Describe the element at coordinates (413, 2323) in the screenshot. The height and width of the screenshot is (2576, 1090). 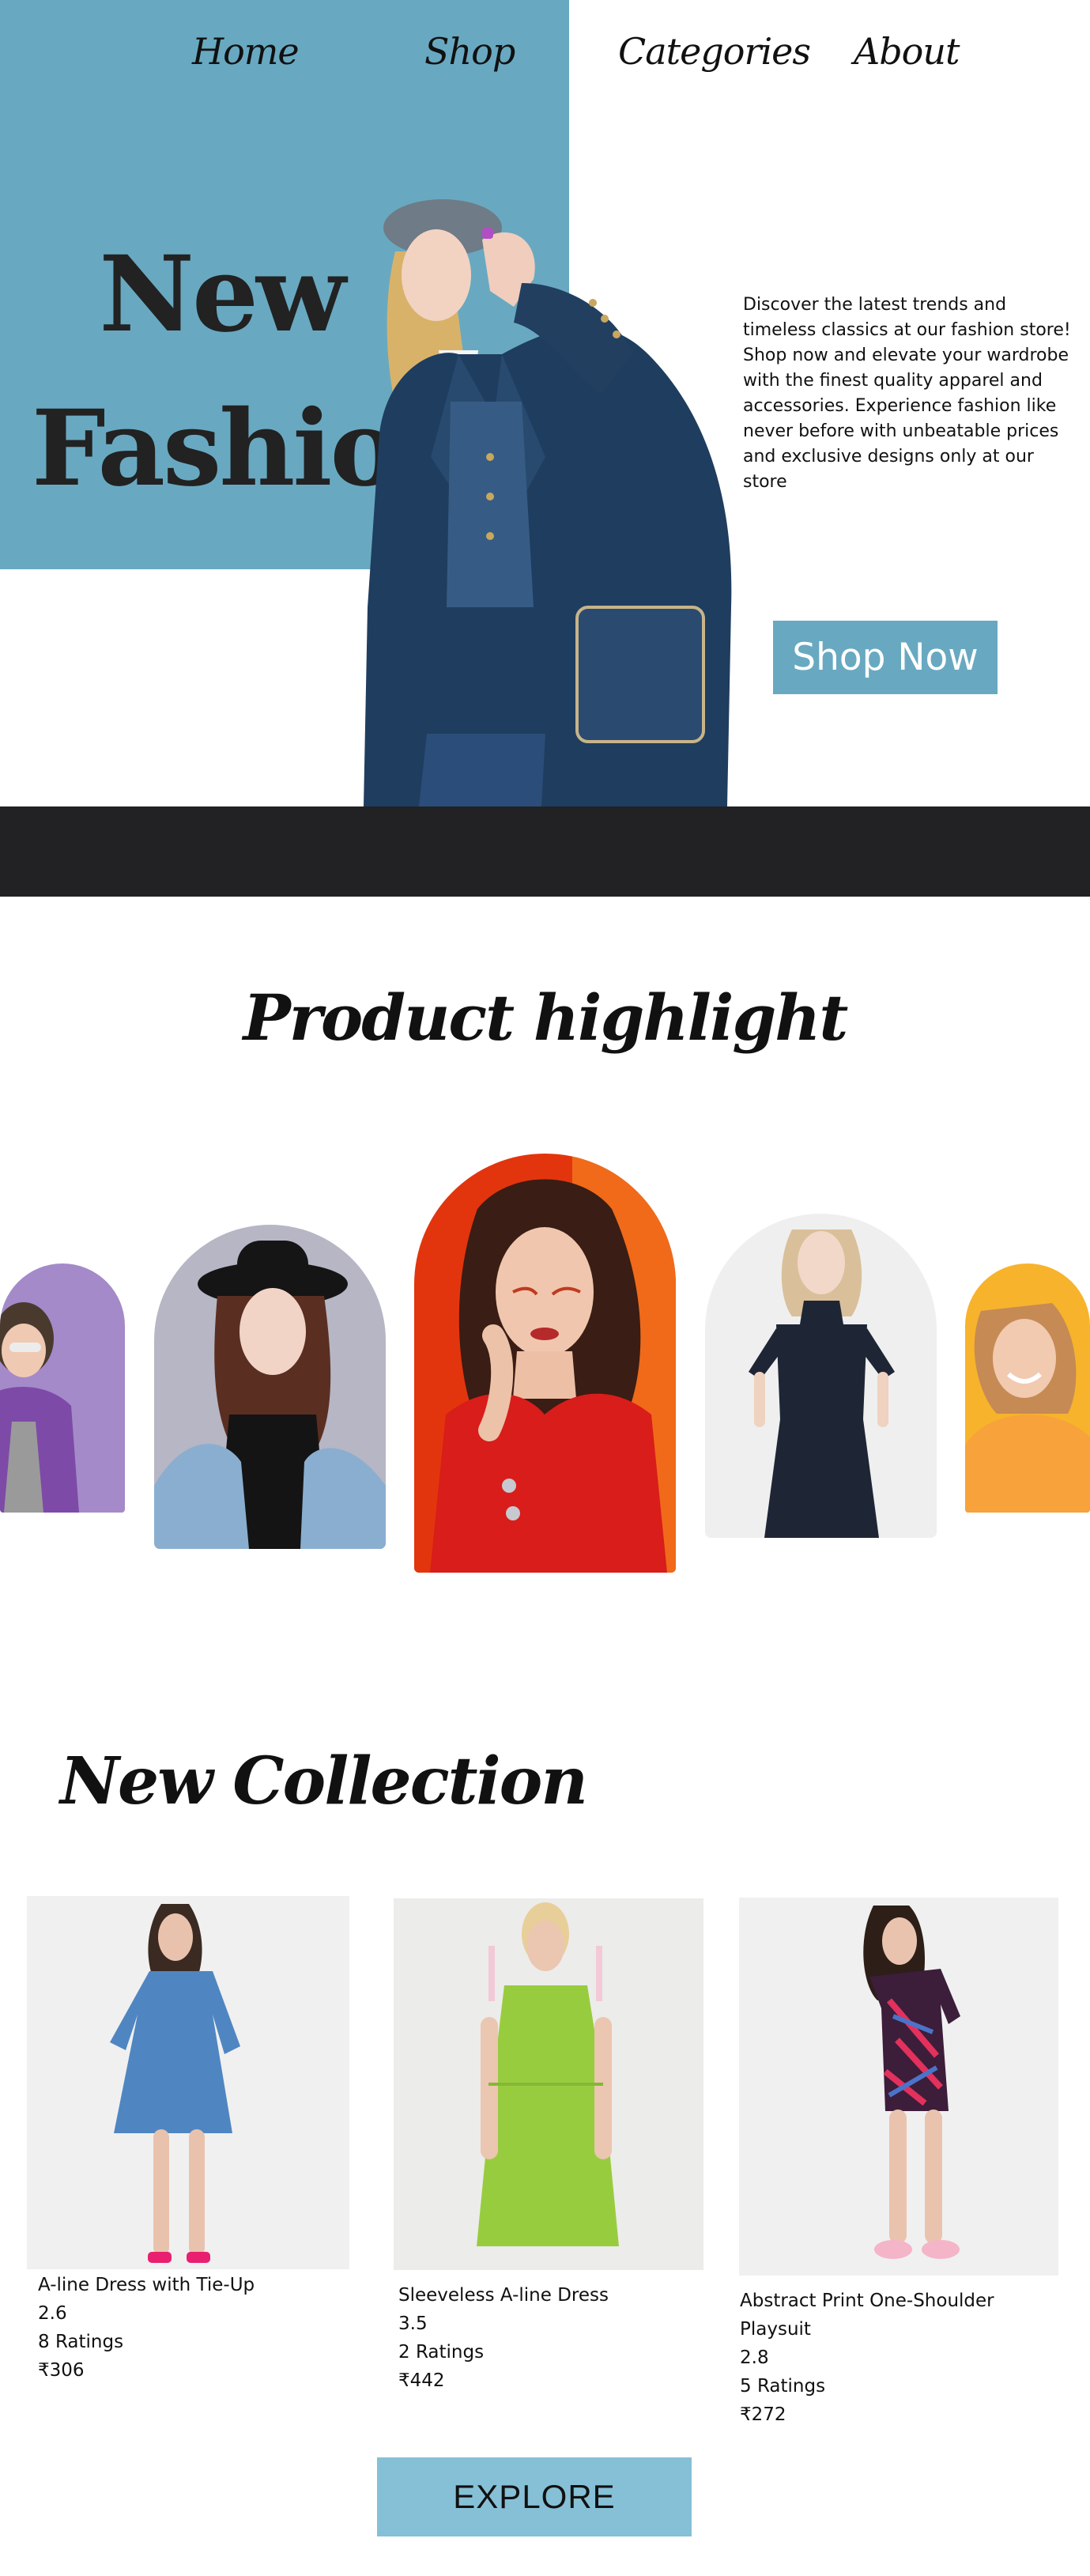
I see `product-rating: 3.5` at that location.